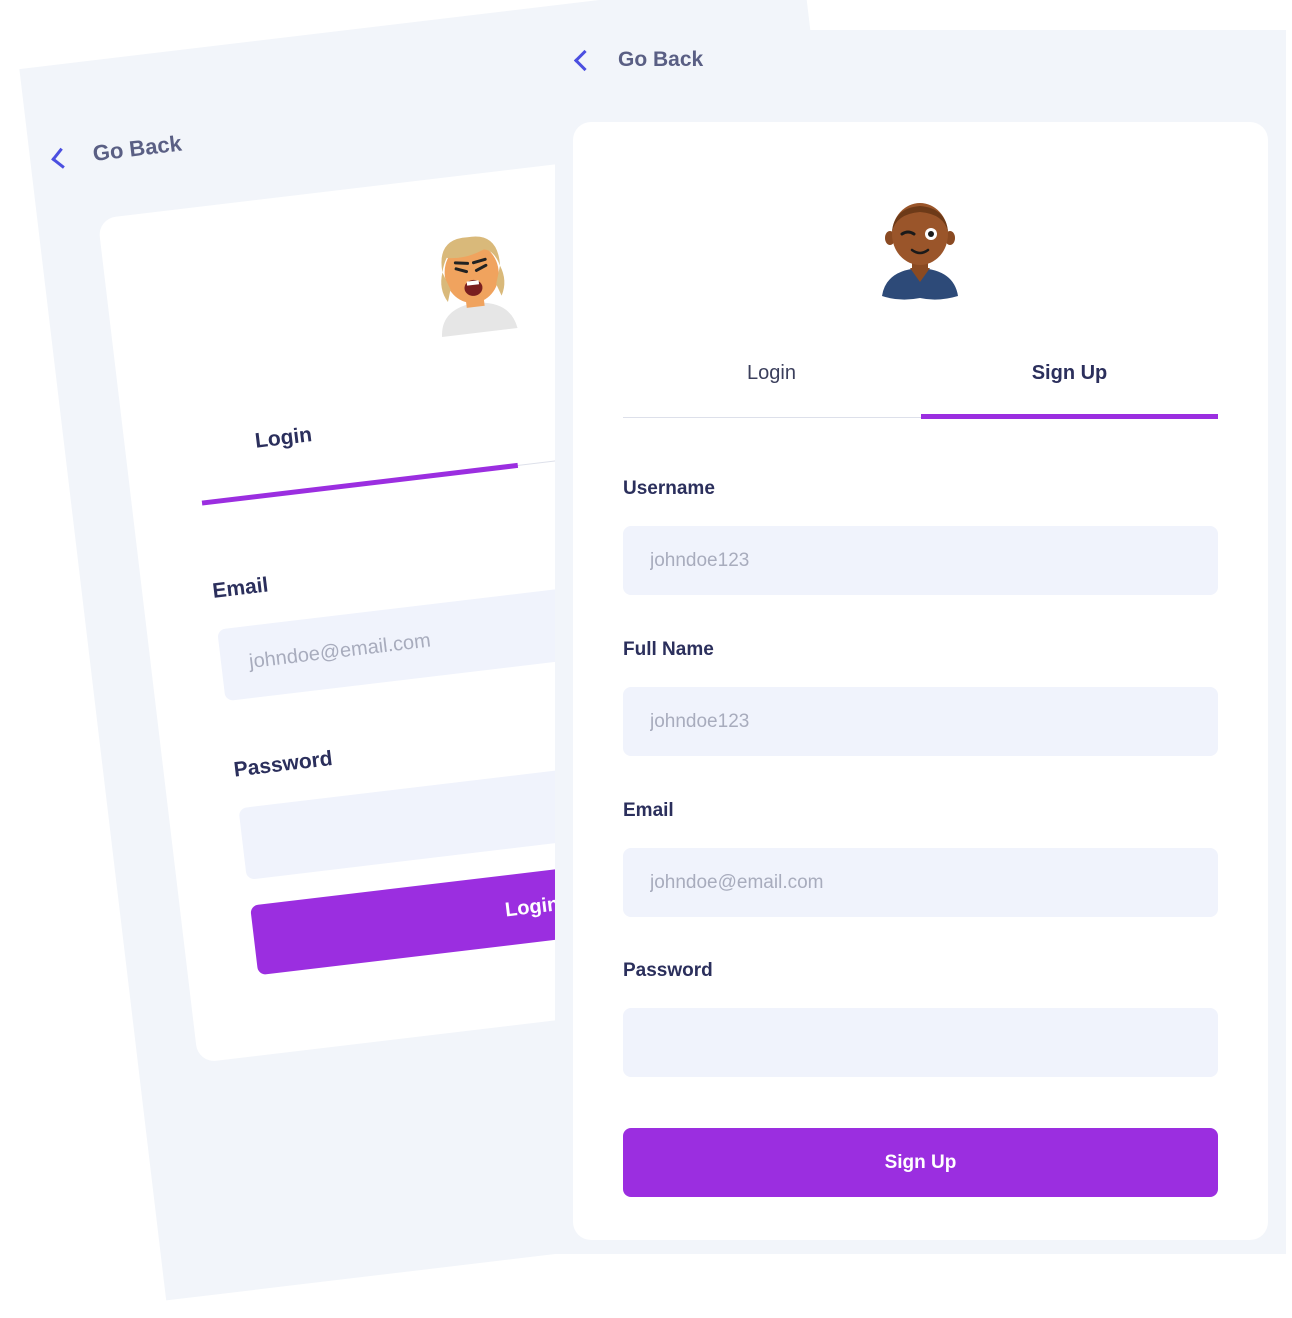 The width and height of the screenshot is (1292, 1318). What do you see at coordinates (360, 484) in the screenshot?
I see `back-tab-active-indicator` at bounding box center [360, 484].